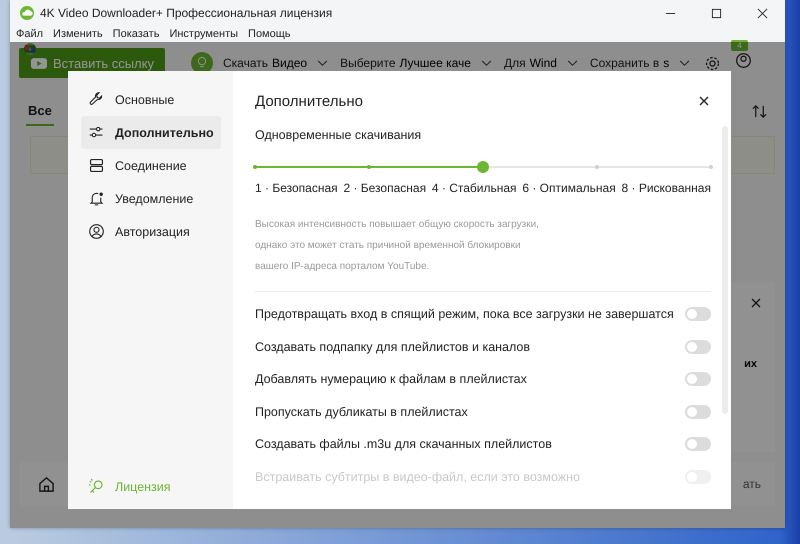  Describe the element at coordinates (269, 34) in the screenshot. I see `menu-item: Помощь` at that location.